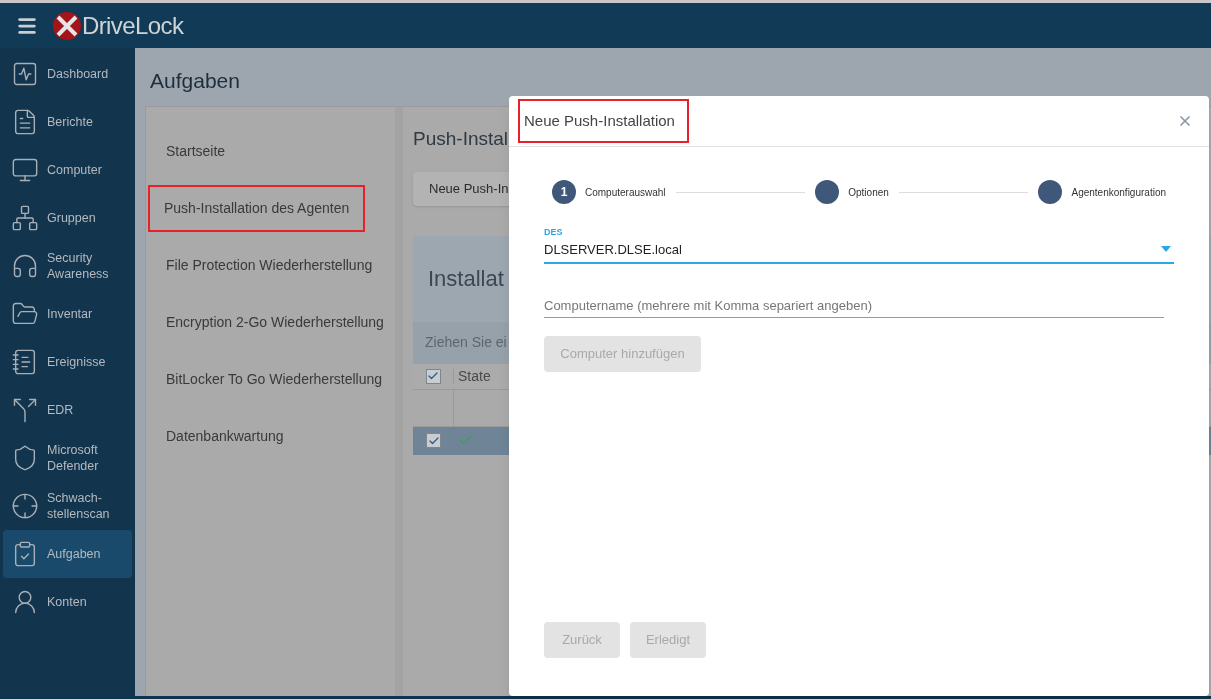 This screenshot has height=699, width=1211. I want to click on step-label: Agentenkonfiguration, so click(1118, 192).